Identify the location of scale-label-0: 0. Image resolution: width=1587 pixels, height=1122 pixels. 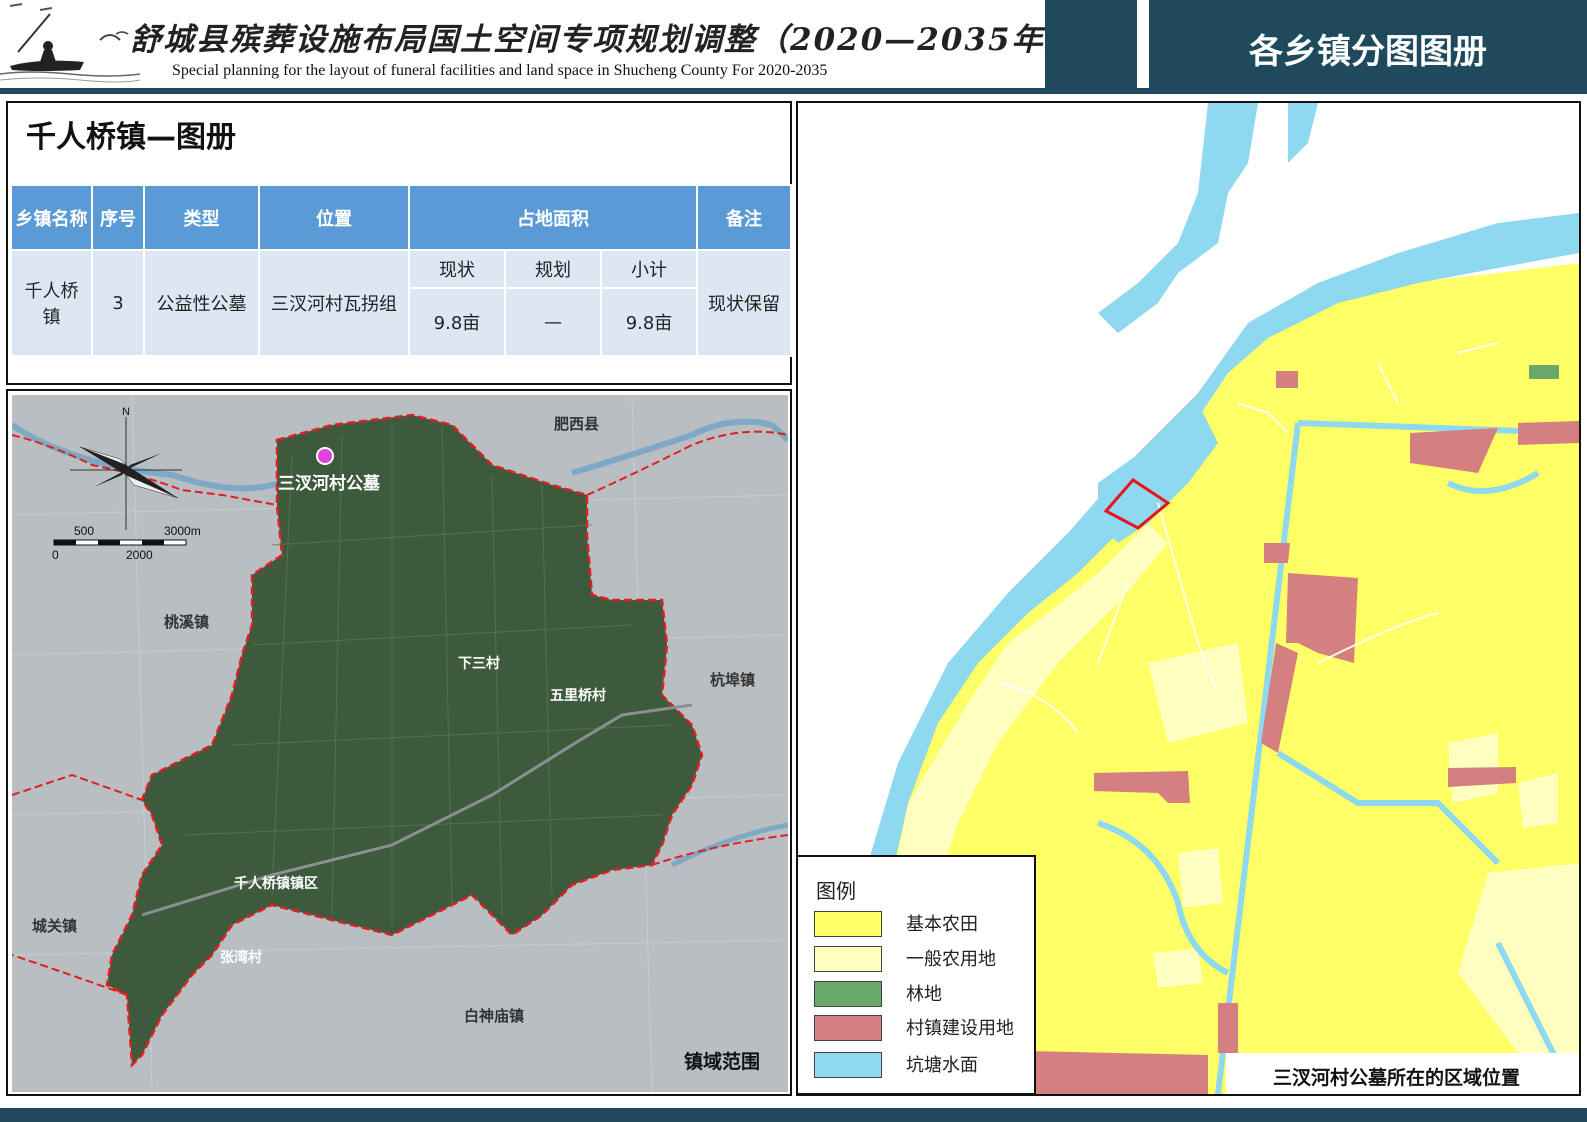
(55, 555).